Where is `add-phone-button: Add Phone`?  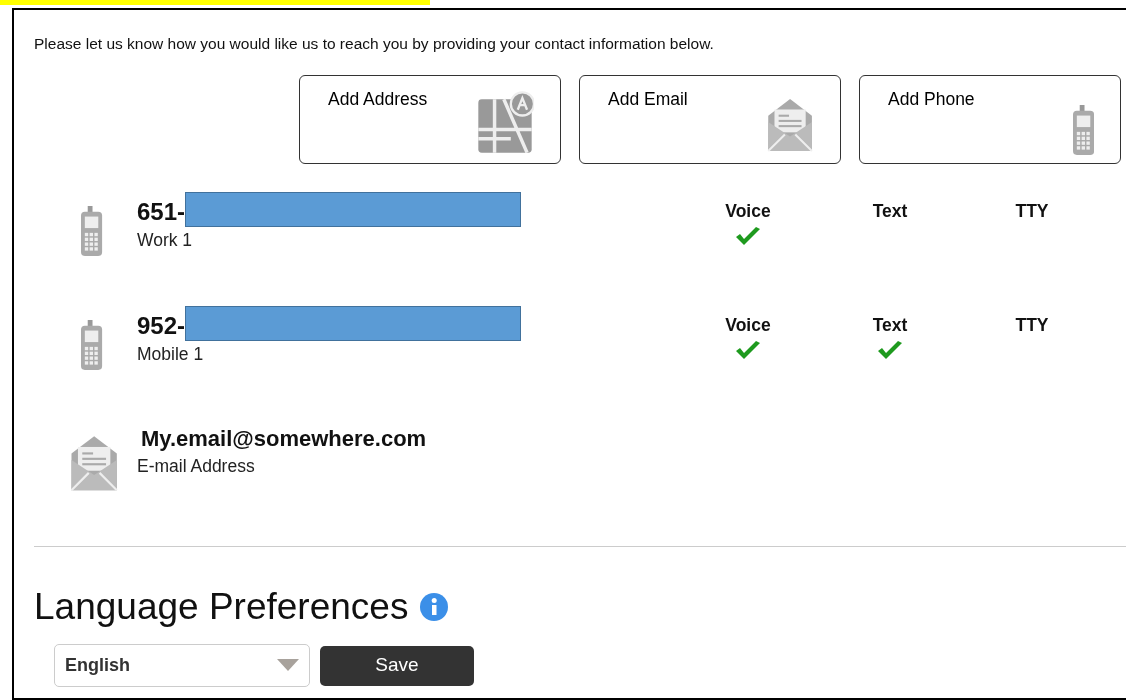
add-phone-button: Add Phone is located at coordinates (990, 120).